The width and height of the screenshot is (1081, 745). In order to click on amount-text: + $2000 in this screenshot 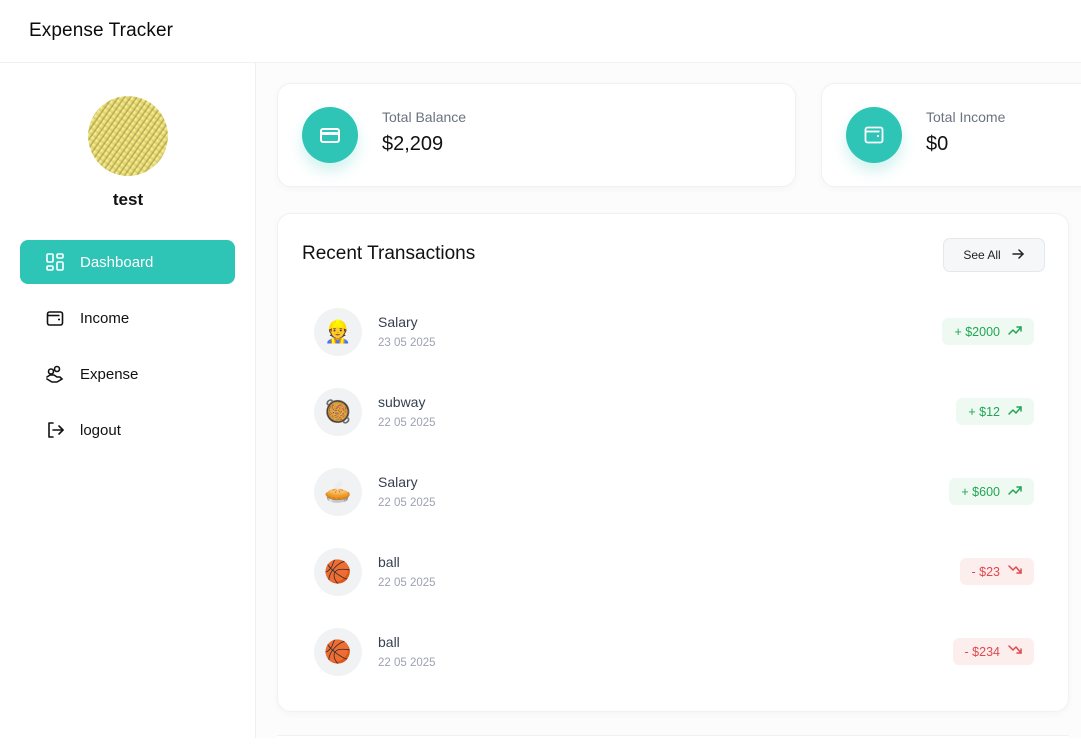, I will do `click(977, 331)`.